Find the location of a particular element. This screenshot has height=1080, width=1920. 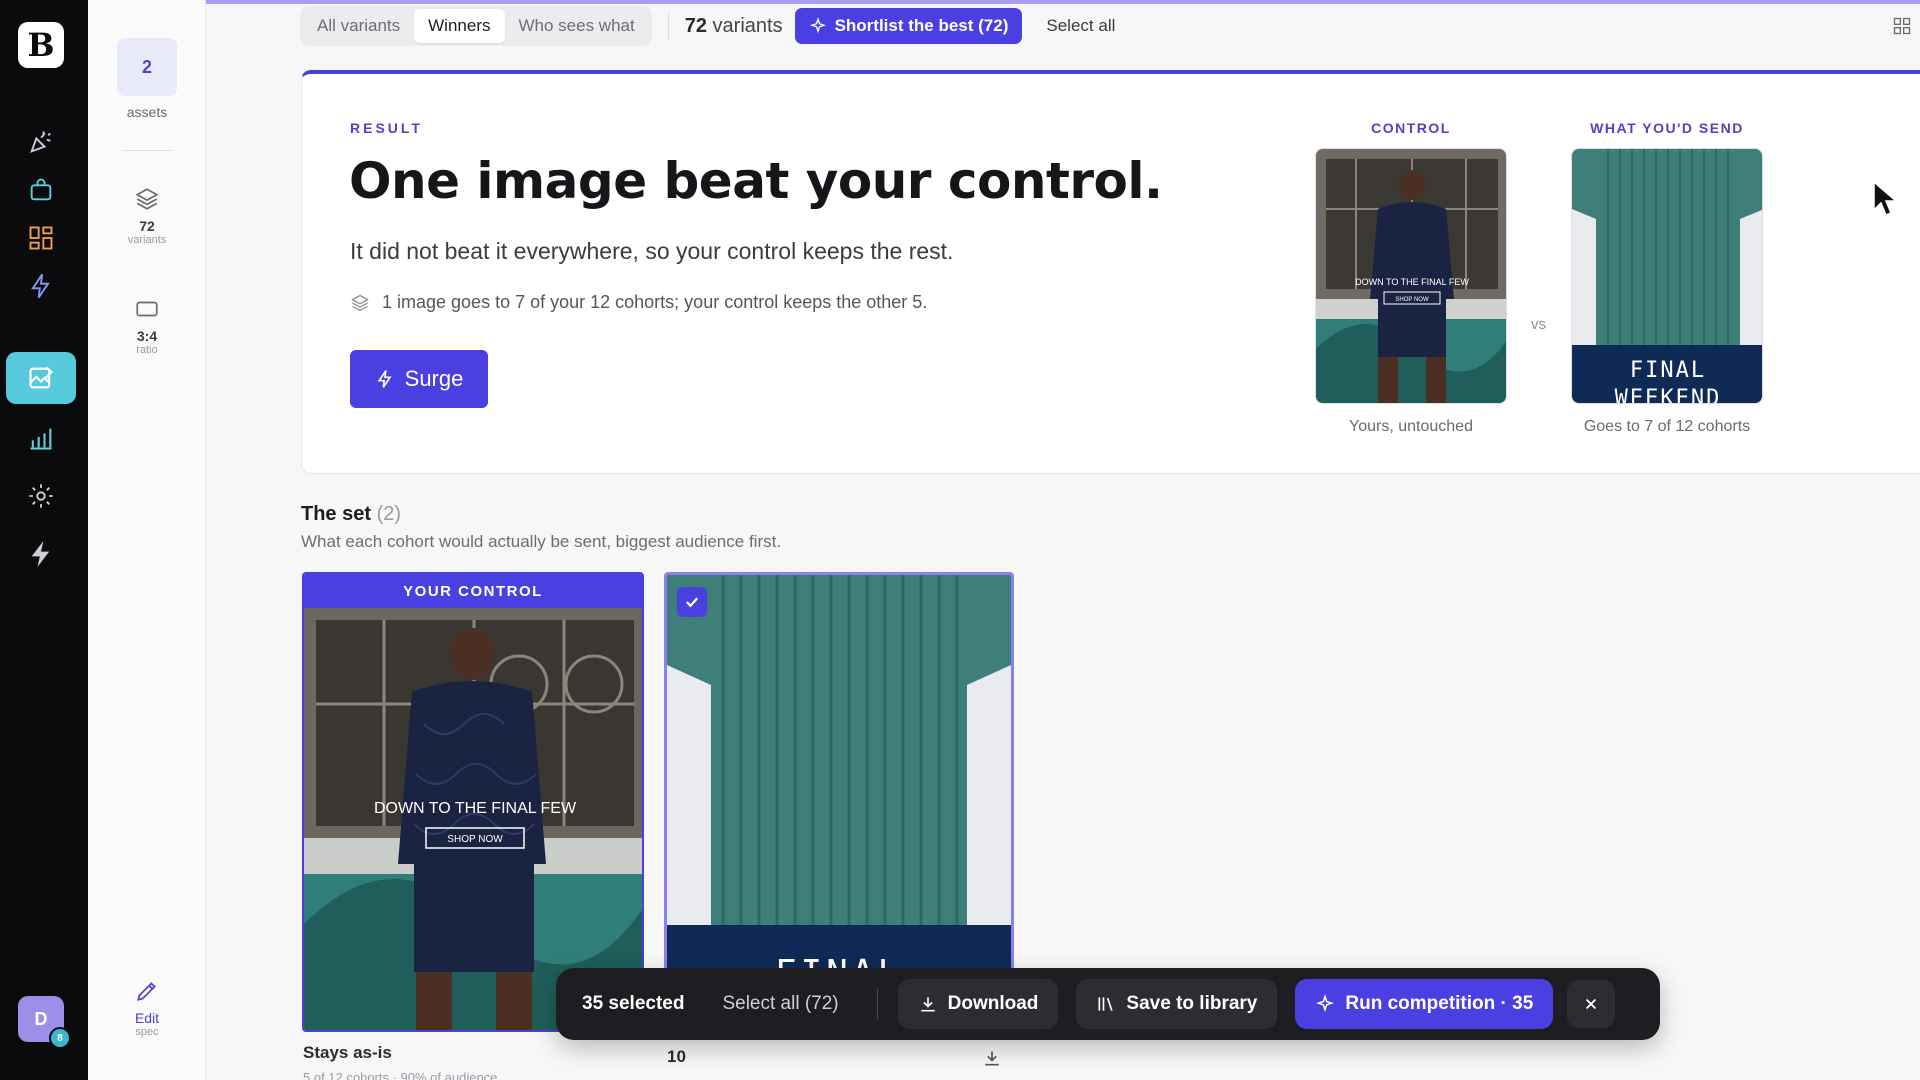

view-tabs: All variants Winners Who sees what is located at coordinates (476, 26).